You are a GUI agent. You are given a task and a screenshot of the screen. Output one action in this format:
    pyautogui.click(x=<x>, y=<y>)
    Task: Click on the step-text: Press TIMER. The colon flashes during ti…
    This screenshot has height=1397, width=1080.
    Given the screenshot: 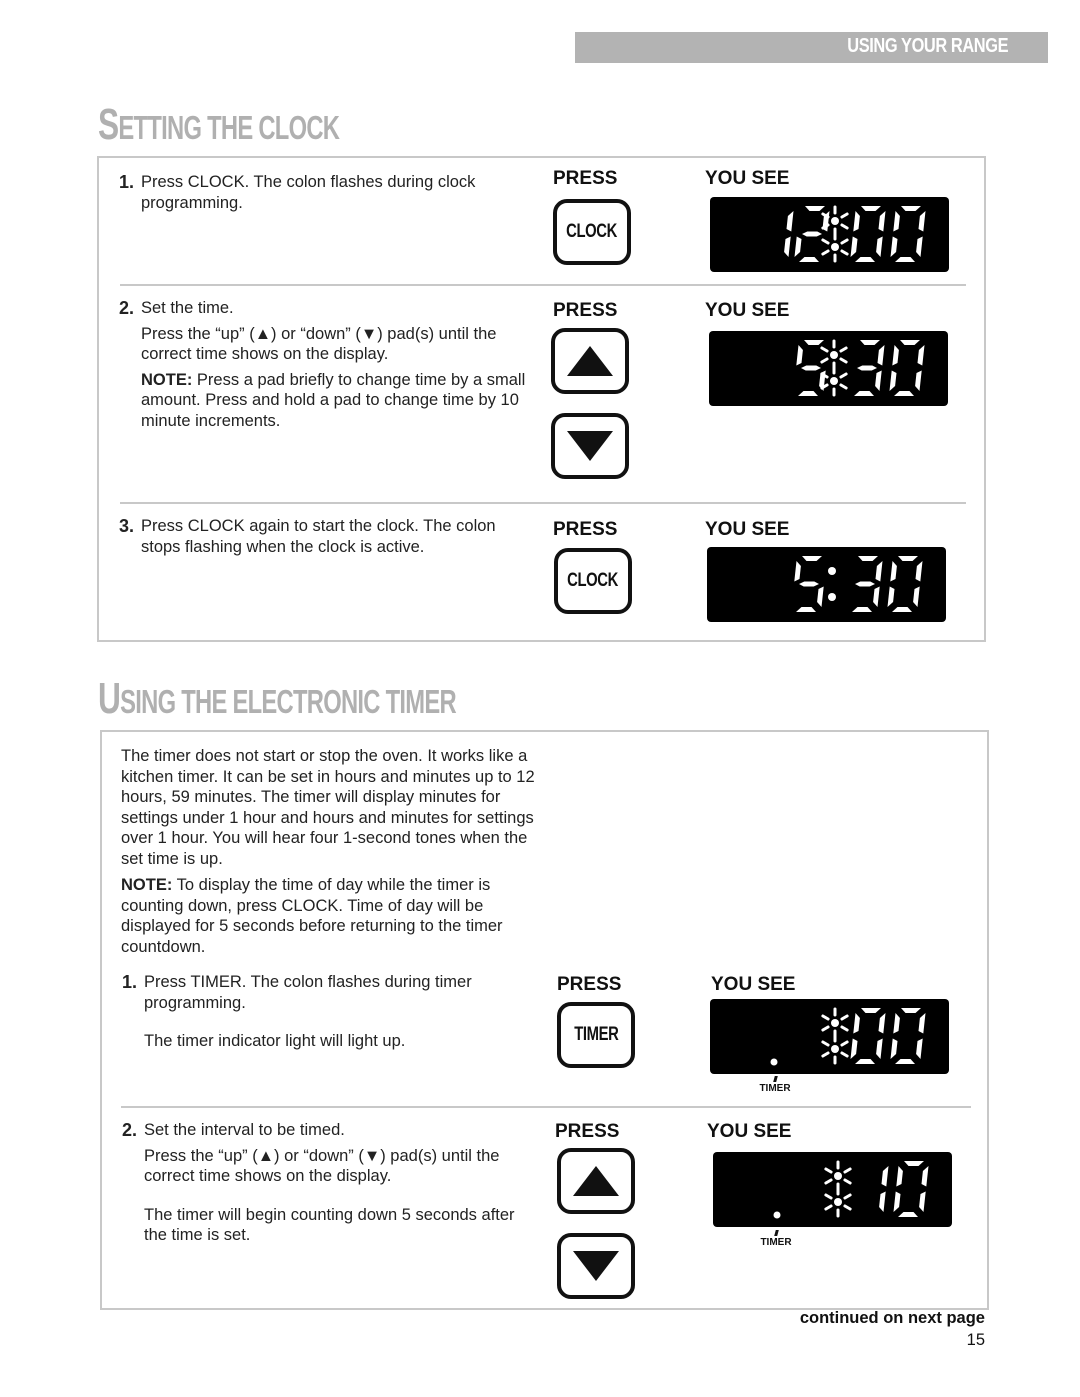 What is the action you would take?
    pyautogui.click(x=308, y=992)
    